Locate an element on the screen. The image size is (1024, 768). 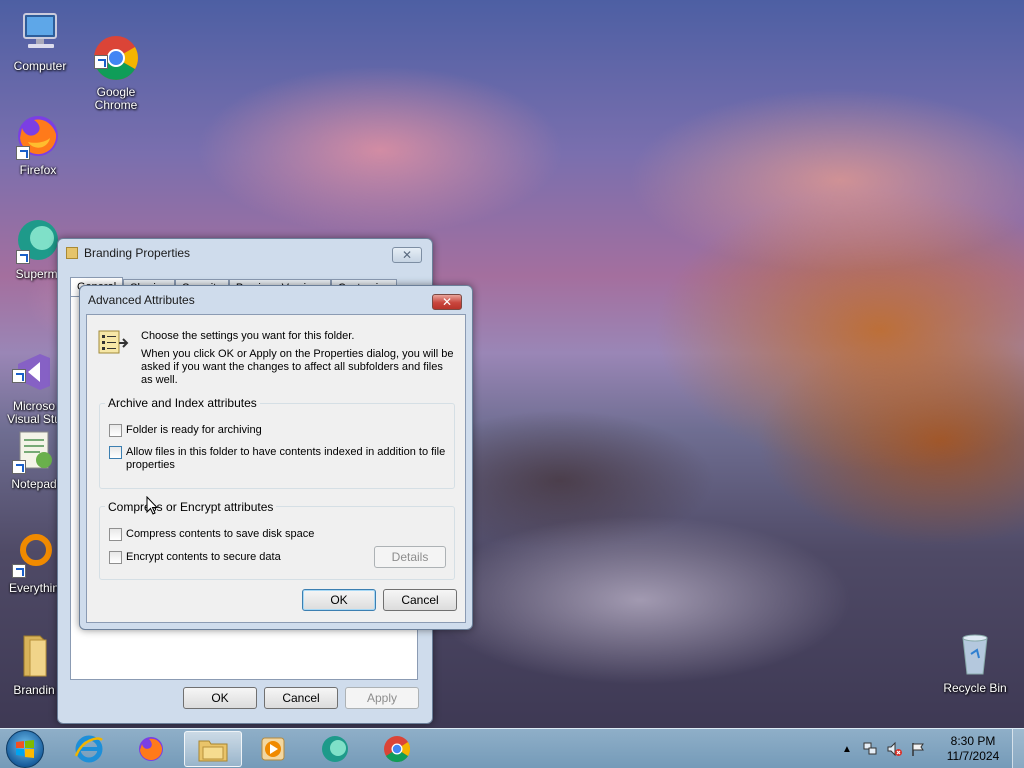
taskbar-internet-explorer is located at coordinates (89, 749).